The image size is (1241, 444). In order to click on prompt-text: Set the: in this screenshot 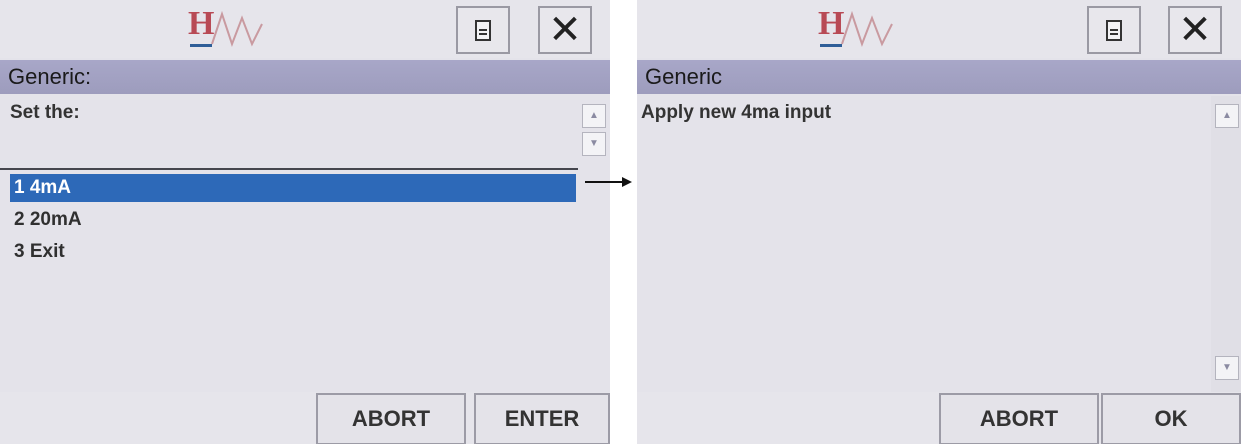, I will do `click(45, 112)`.